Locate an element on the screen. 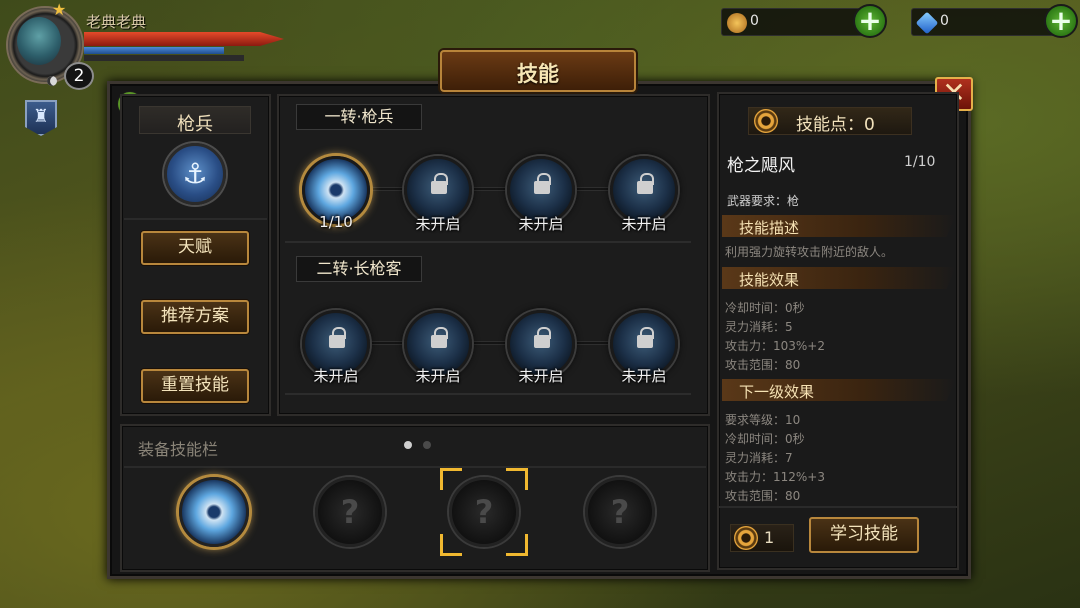  tier-2-title: 二转·长枪客 is located at coordinates (359, 269).